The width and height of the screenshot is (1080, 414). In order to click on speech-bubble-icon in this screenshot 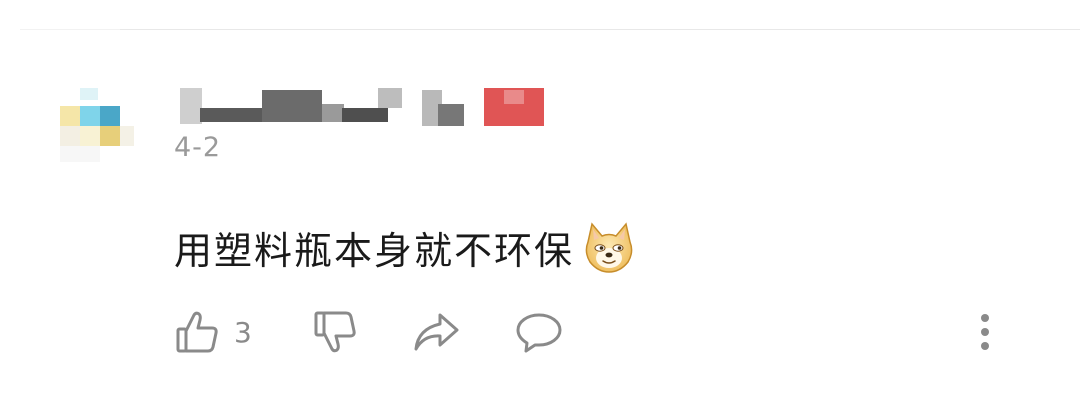, I will do `click(539, 332)`.